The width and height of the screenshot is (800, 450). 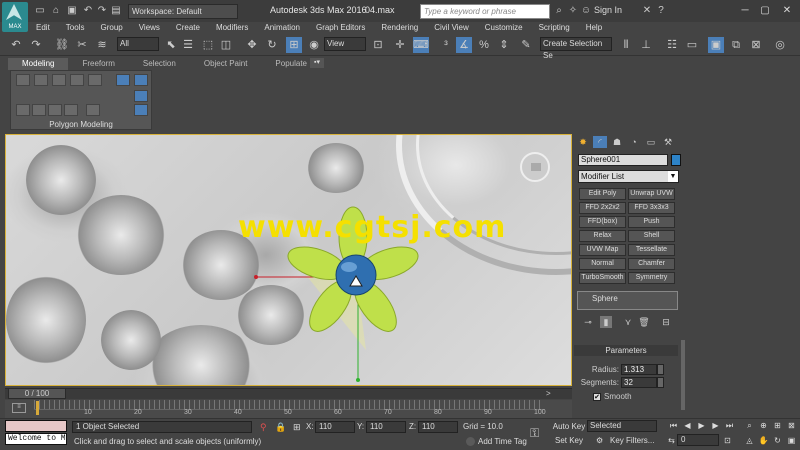 What do you see at coordinates (345, 44) in the screenshot?
I see `reference-coordinate-dropdown: View` at bounding box center [345, 44].